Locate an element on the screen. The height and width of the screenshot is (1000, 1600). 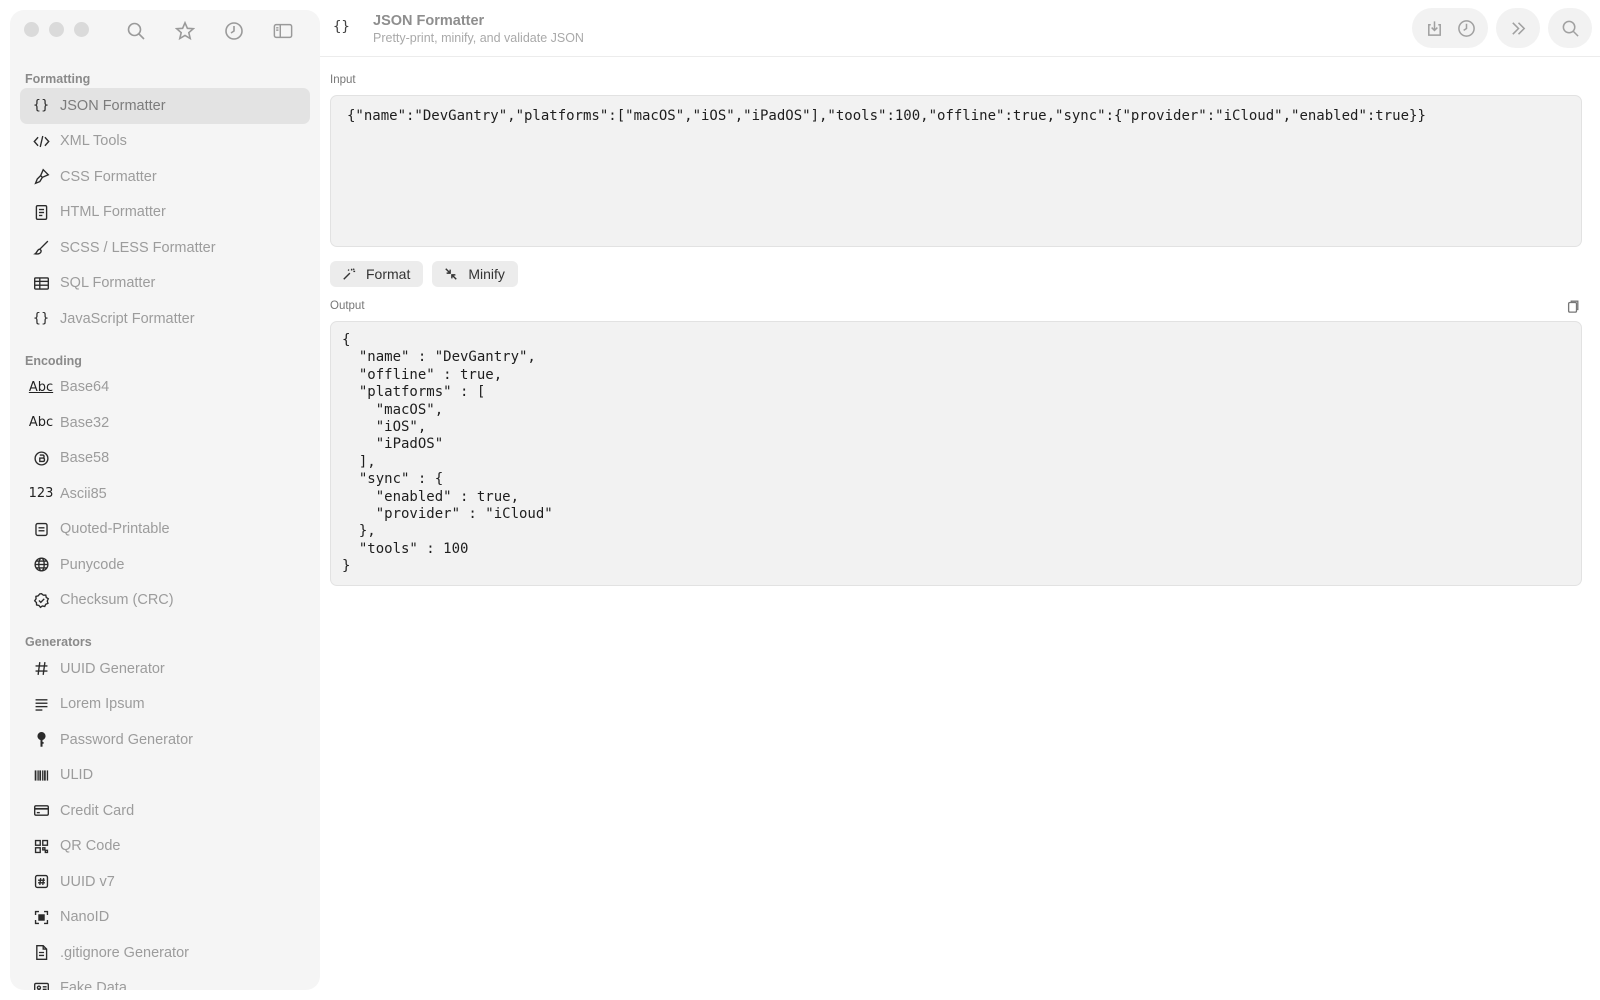
barcode-icon is located at coordinates (41, 775).